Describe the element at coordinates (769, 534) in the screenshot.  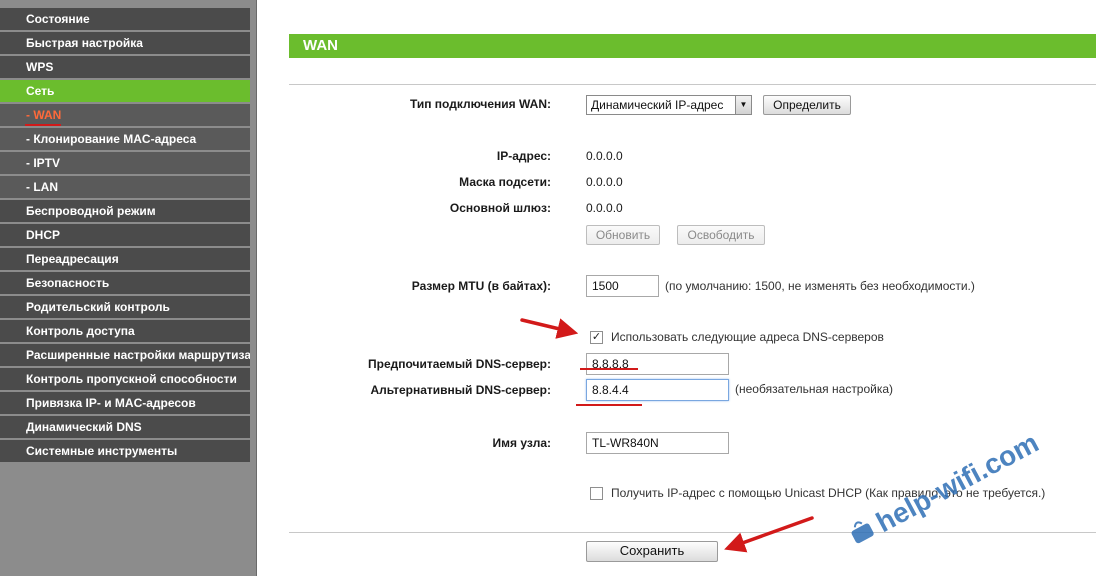
I see `save-arrow-icon` at that location.